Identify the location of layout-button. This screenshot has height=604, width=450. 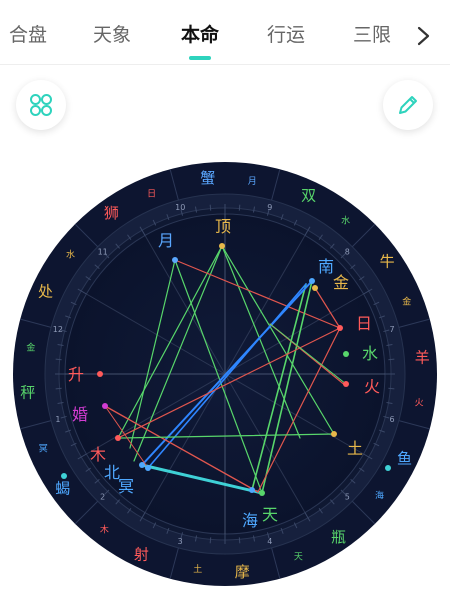
(41, 105).